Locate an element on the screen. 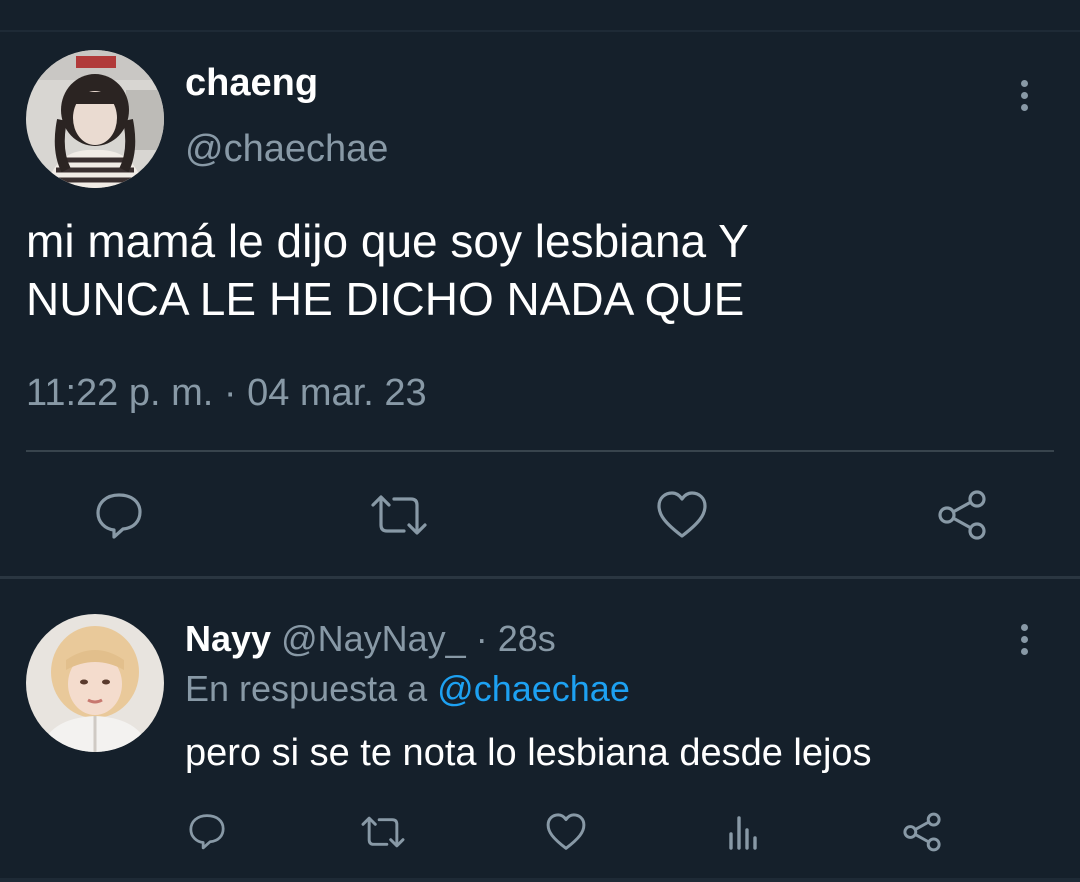 This screenshot has width=1080, height=882. reply-author-name: Nayy is located at coordinates (228, 638).